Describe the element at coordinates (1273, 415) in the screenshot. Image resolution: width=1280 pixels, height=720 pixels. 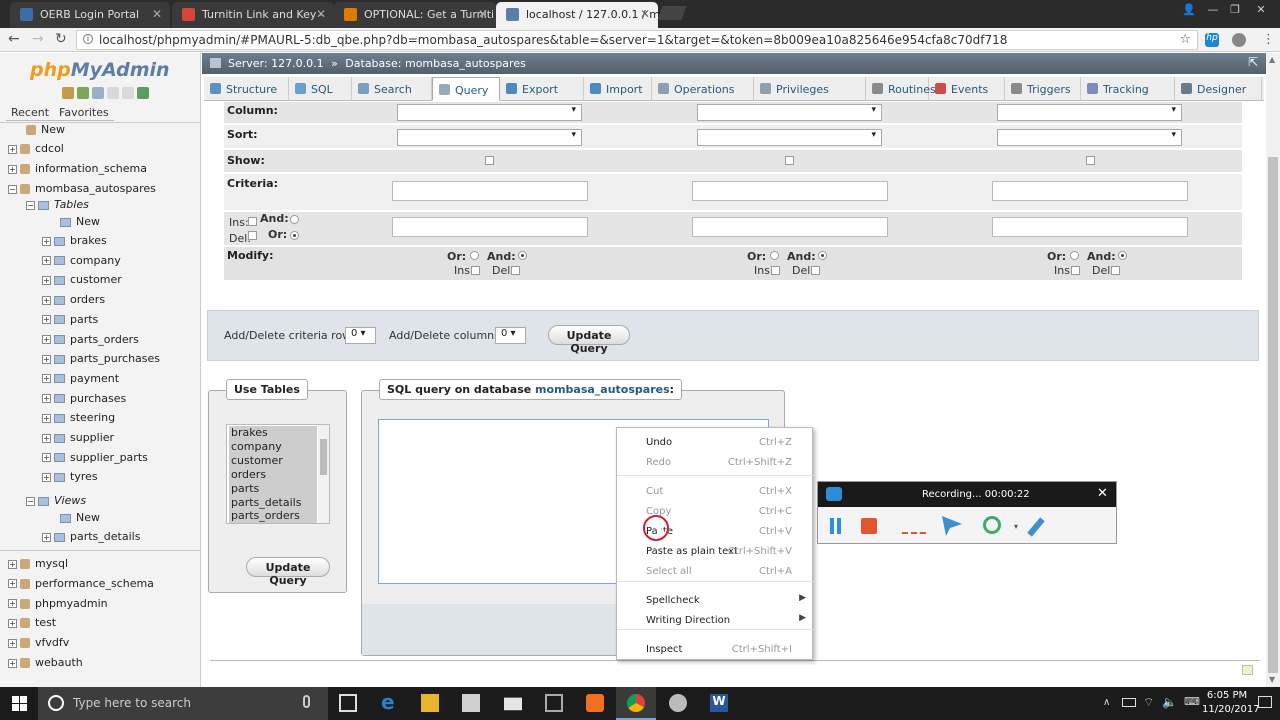
I see `scroll-thumb` at that location.